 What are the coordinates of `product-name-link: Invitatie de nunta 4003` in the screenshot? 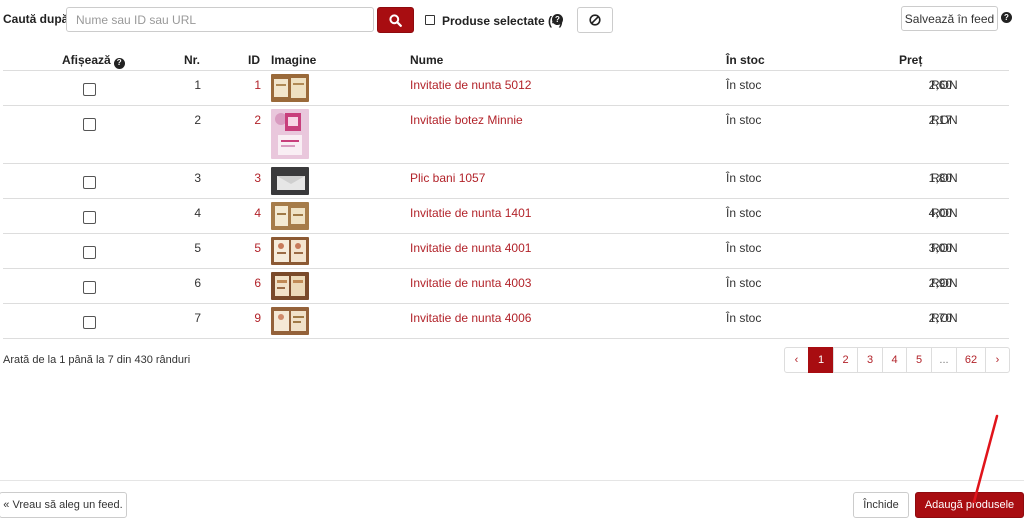 It's located at (470, 283).